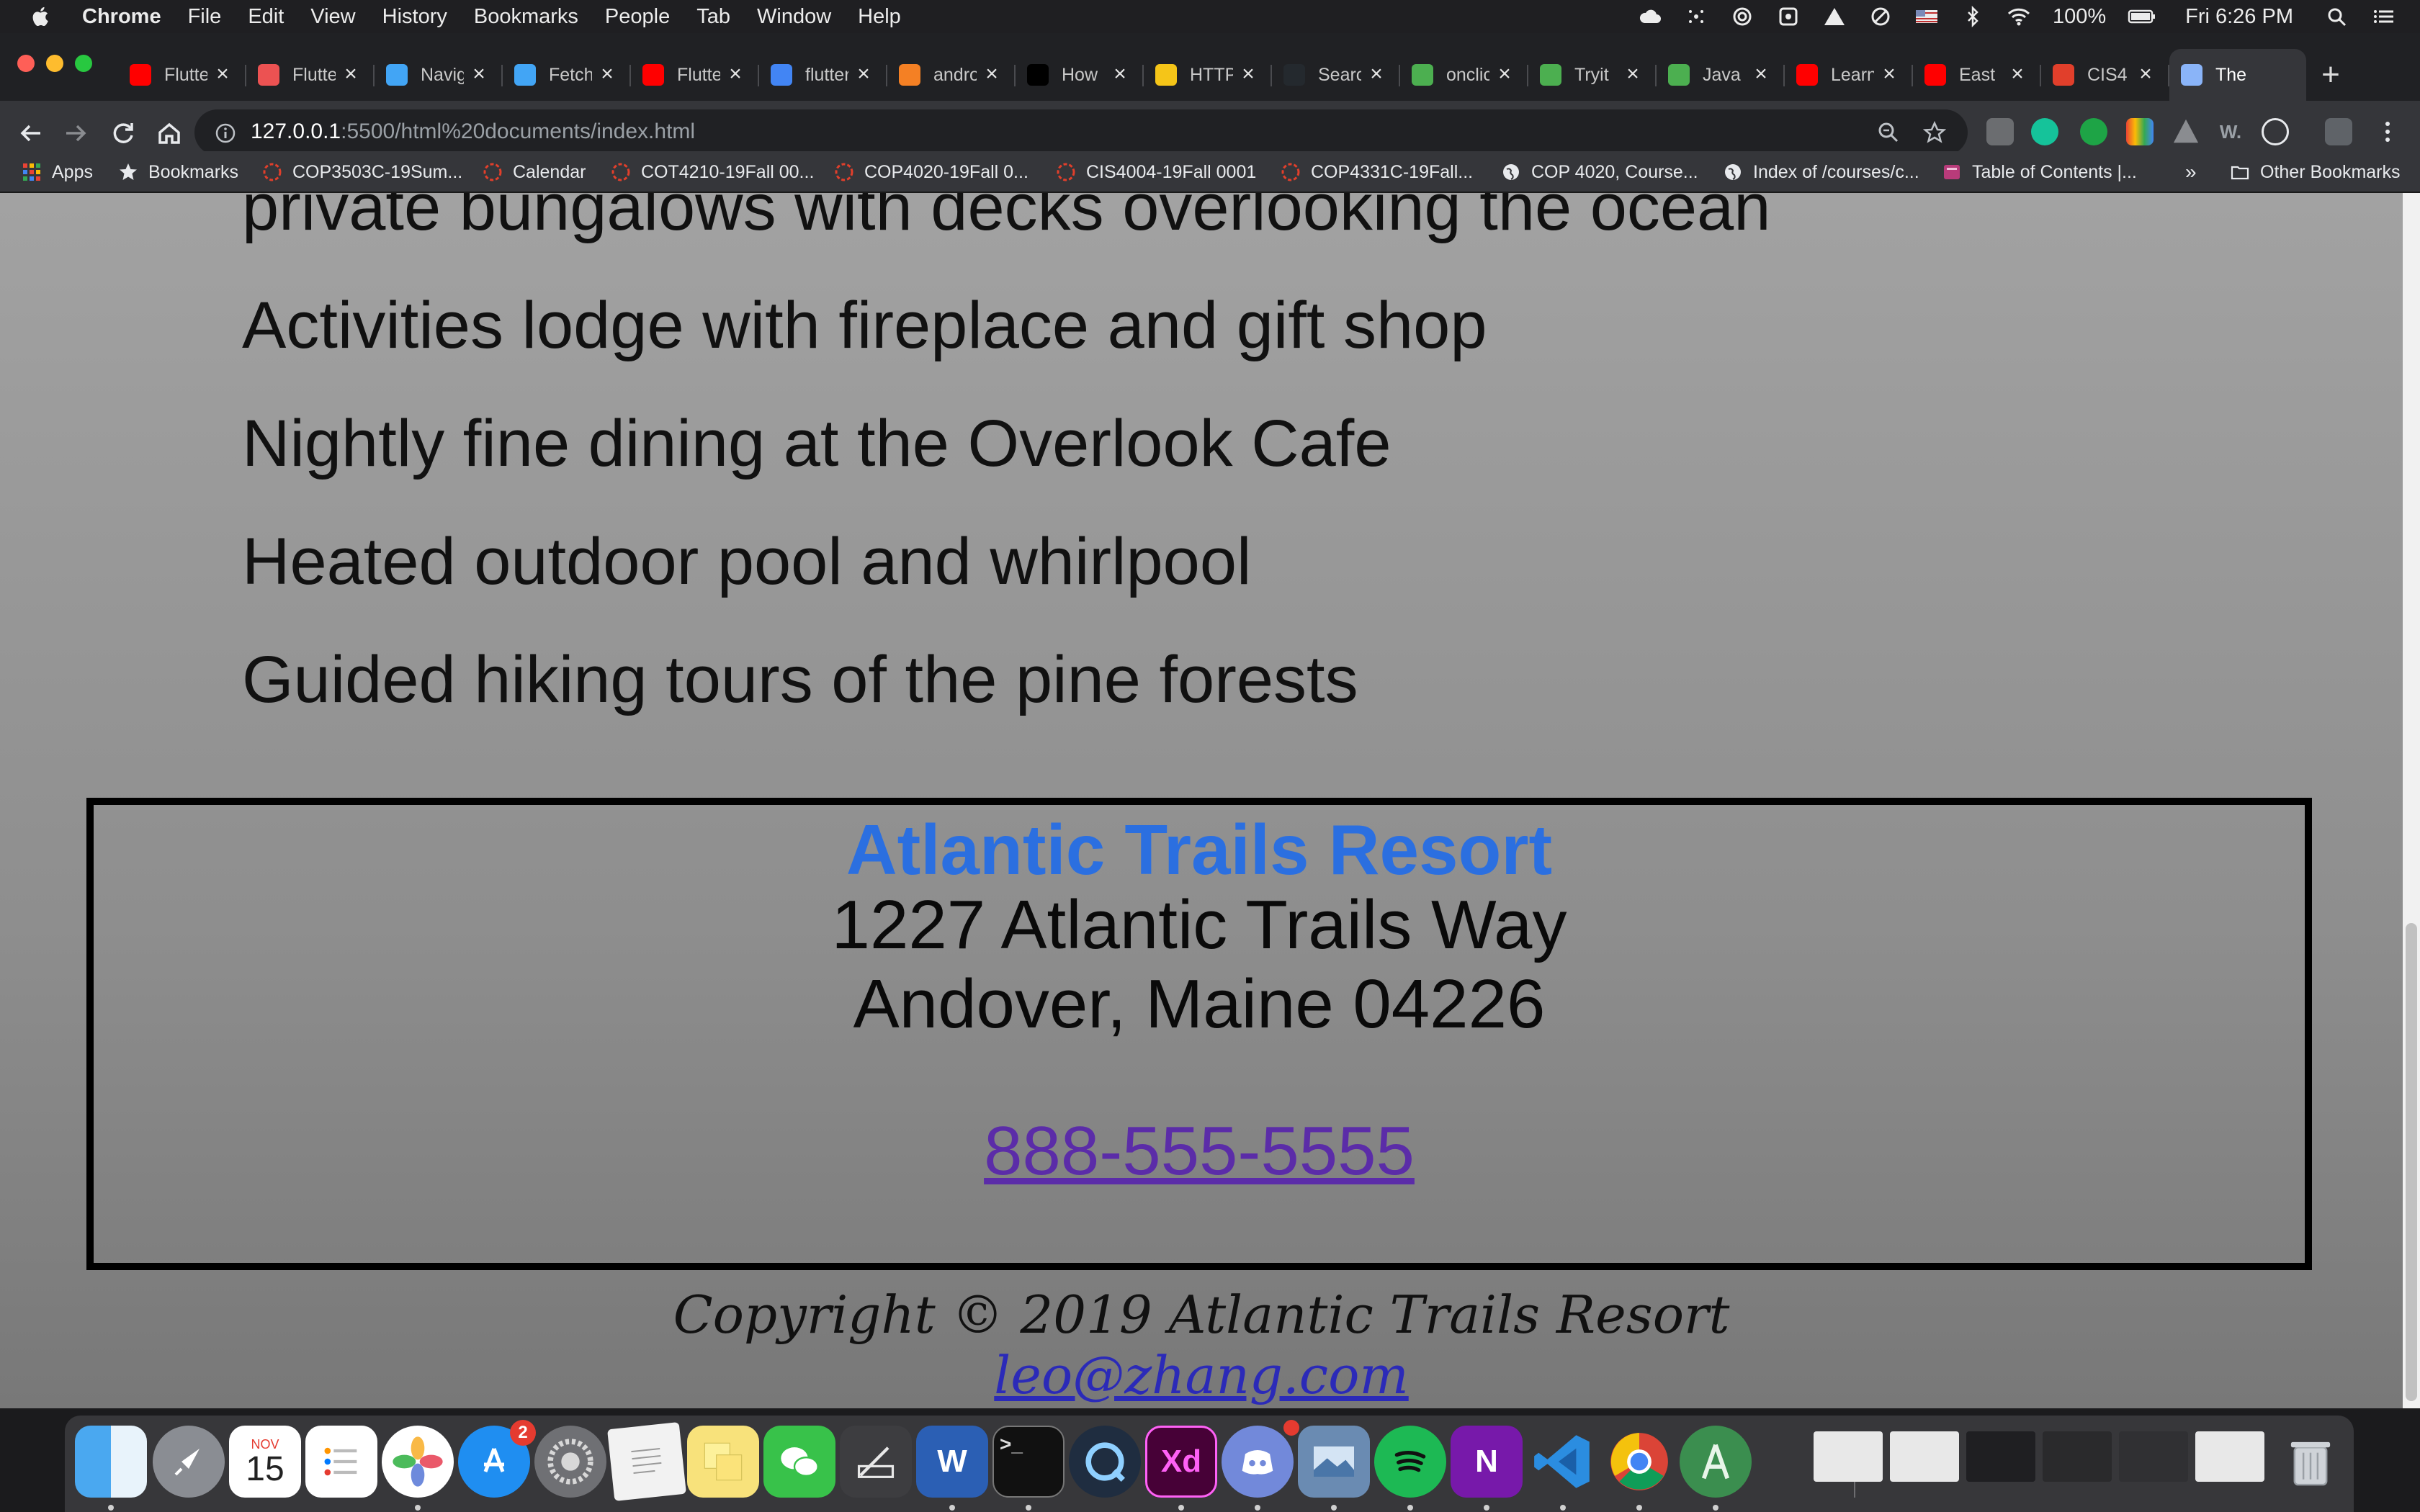 Image resolution: width=2420 pixels, height=1512 pixels. Describe the element at coordinates (876, 1462) in the screenshot. I see `preview-drawing-icon` at that location.